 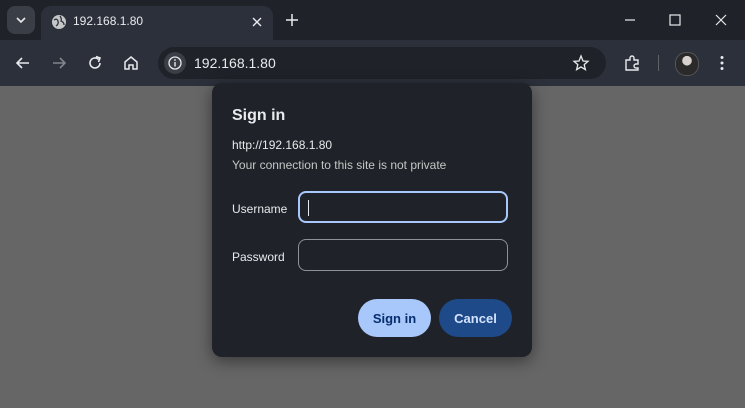 What do you see at coordinates (292, 20) in the screenshot?
I see `plus-icon` at bounding box center [292, 20].